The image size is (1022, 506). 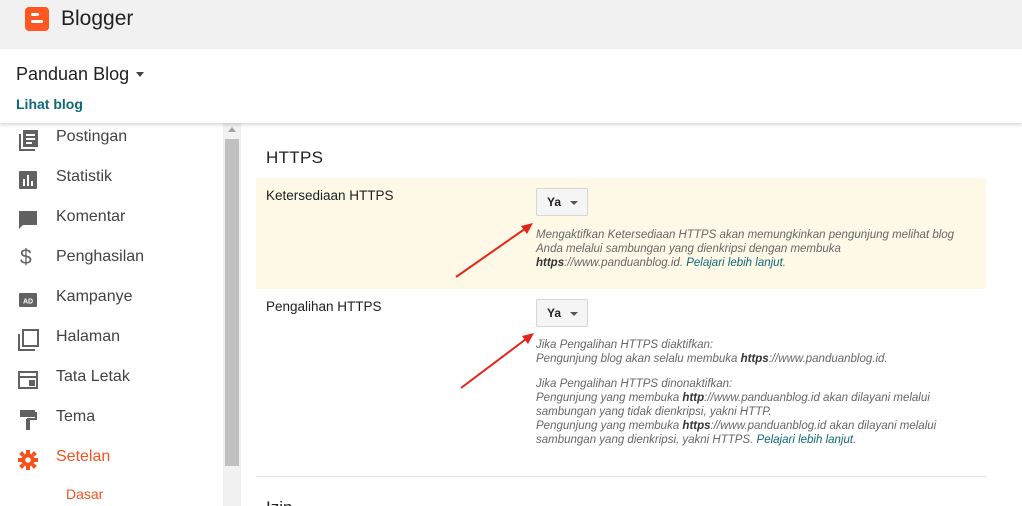 I want to click on sidebar-item-label: Postingan, so click(x=92, y=136).